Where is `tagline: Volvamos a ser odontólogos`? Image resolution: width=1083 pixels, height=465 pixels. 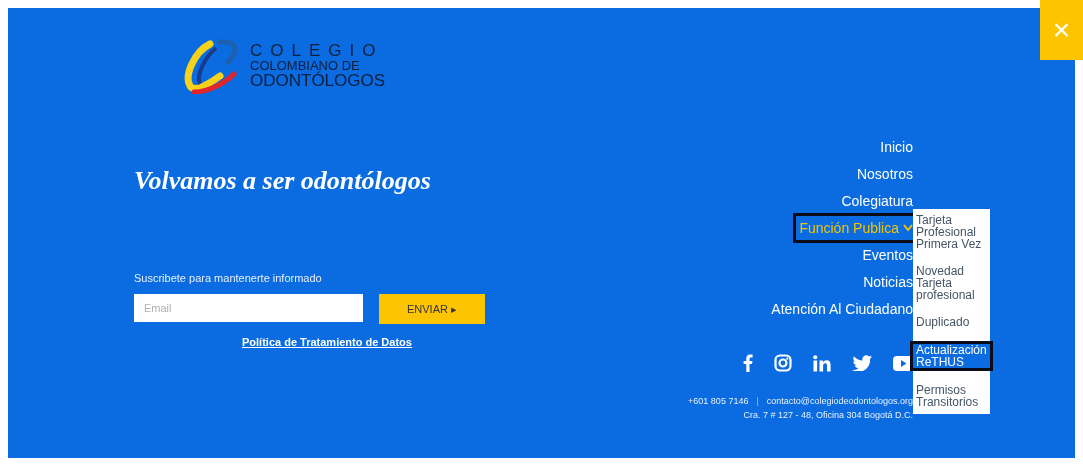
tagline: Volvamos a ser odontólogos is located at coordinates (282, 181).